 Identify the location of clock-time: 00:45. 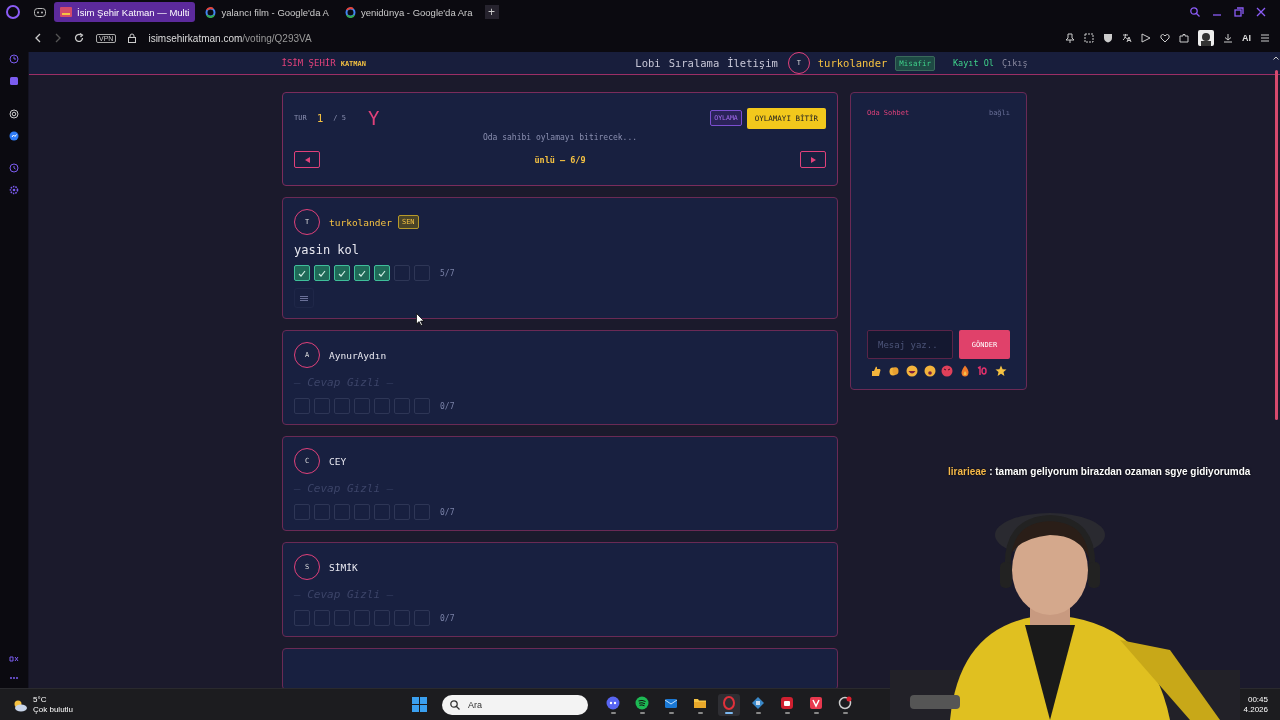
(1257, 699).